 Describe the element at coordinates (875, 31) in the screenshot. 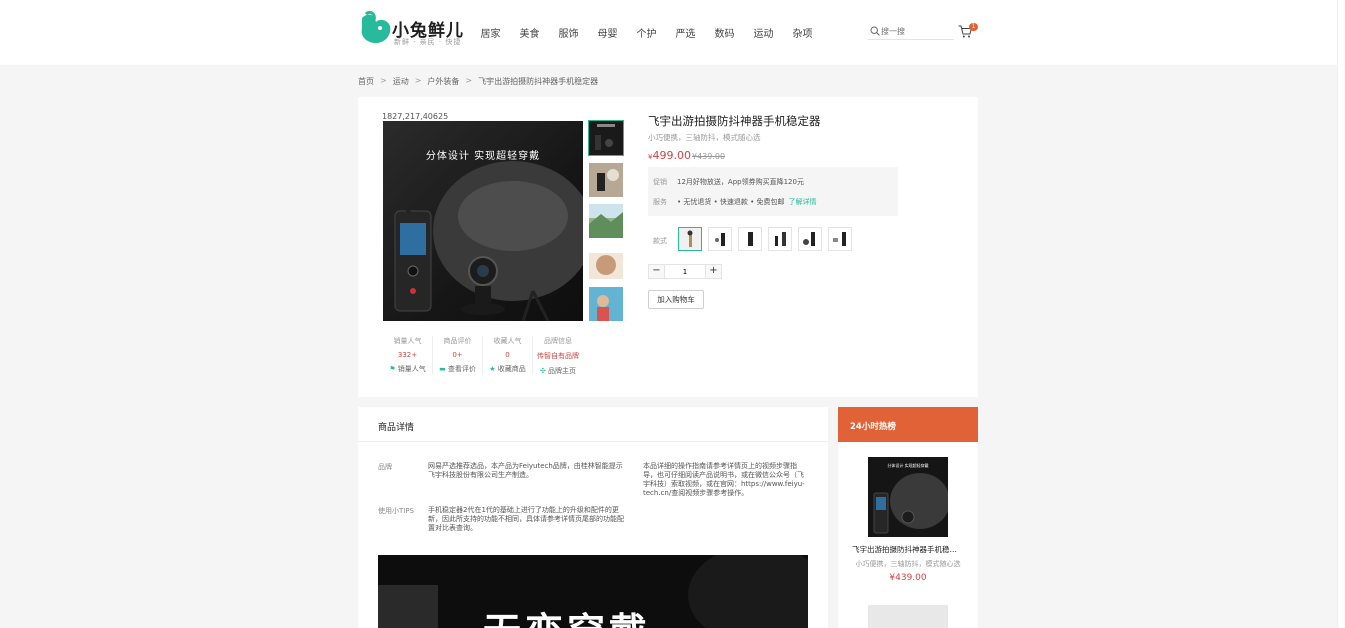

I see `search-icon` at that location.